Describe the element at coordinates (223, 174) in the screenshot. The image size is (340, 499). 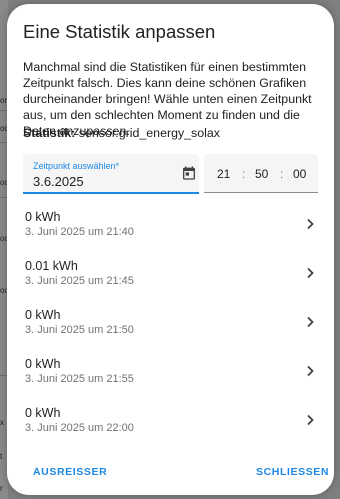
I see `hours-input: 21` at that location.